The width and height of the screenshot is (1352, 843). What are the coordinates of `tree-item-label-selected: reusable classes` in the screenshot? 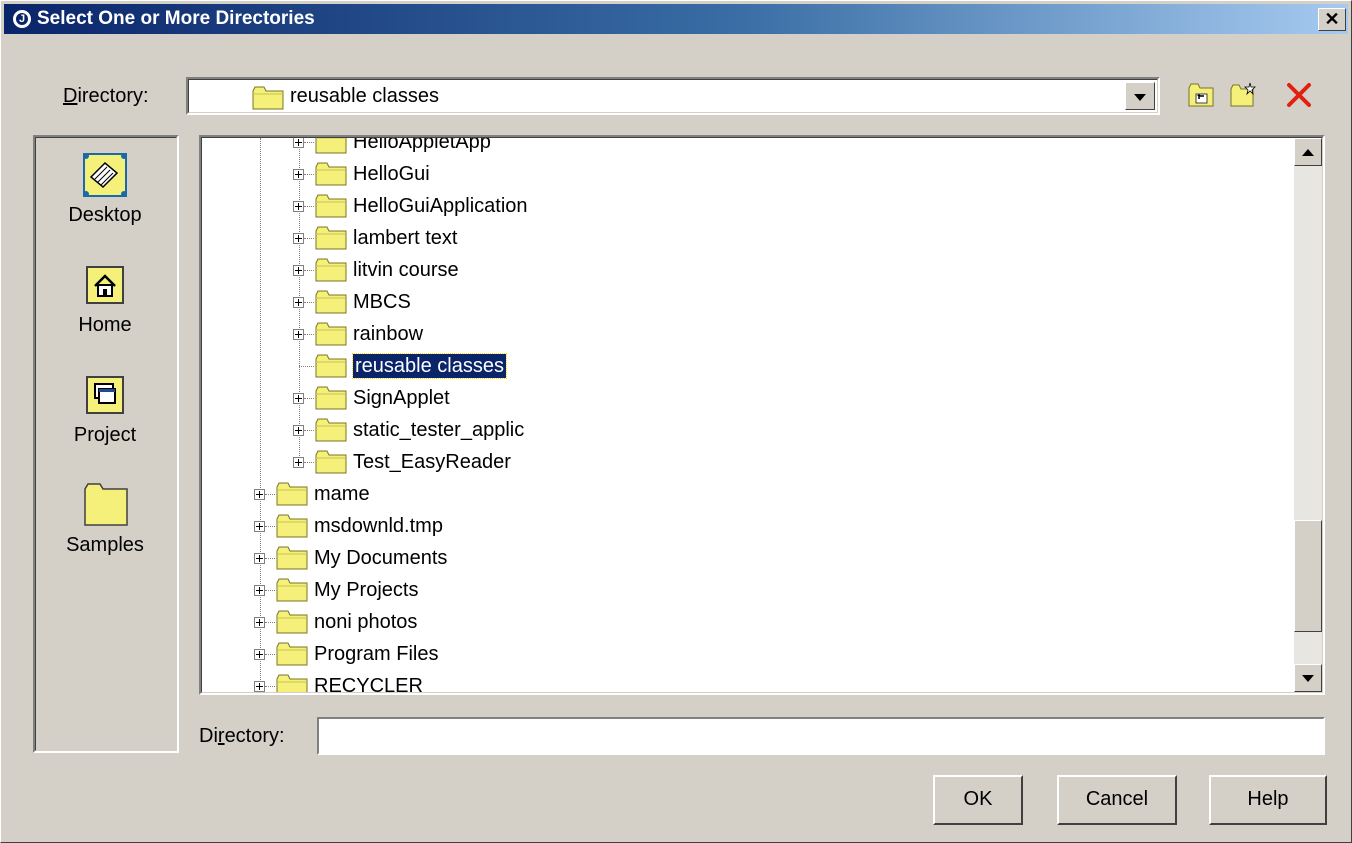 It's located at (429, 366).